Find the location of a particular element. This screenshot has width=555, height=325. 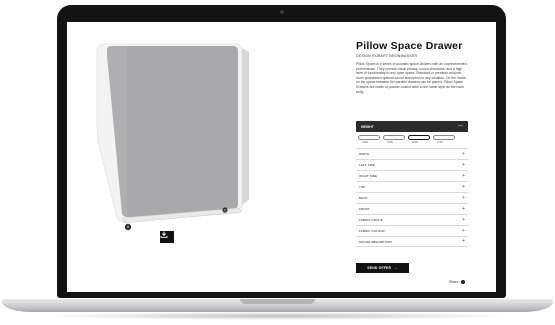

arrow-right-icon: → is located at coordinates (396, 268).